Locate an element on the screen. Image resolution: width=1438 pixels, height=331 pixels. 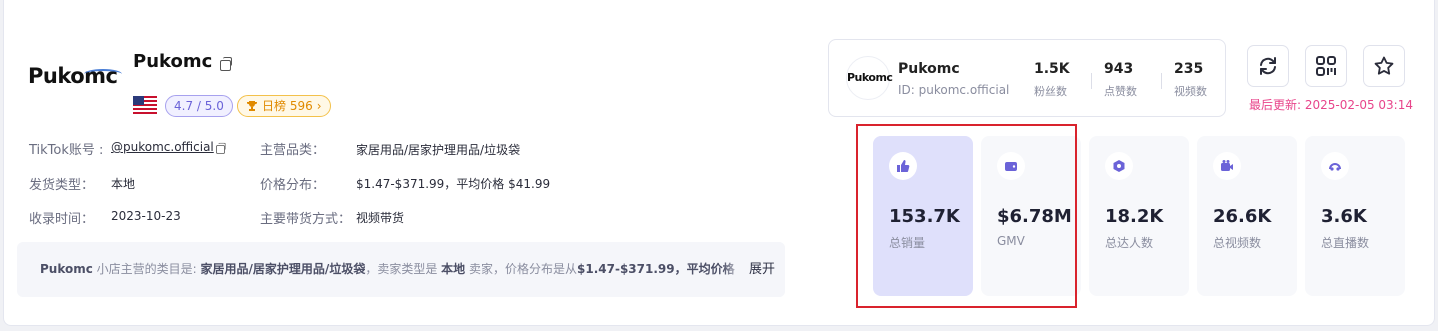
total-creators-tile: 18.2K 总达人数 is located at coordinates (1139, 216).